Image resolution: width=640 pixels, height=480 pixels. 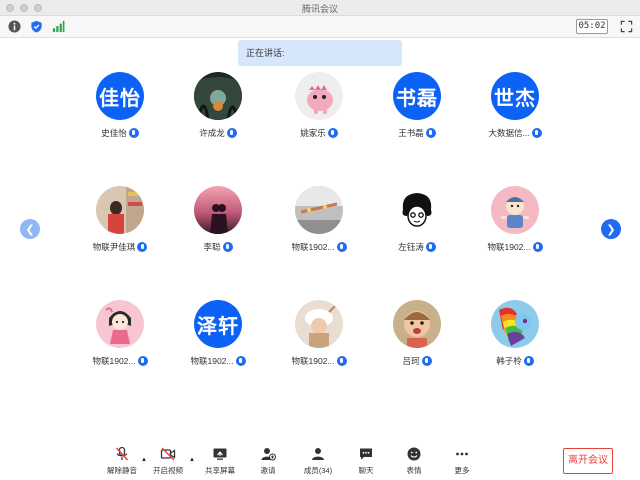 What do you see at coordinates (417, 117) in the screenshot?
I see `participant-tile: 书磊 王书磊` at bounding box center [417, 117].